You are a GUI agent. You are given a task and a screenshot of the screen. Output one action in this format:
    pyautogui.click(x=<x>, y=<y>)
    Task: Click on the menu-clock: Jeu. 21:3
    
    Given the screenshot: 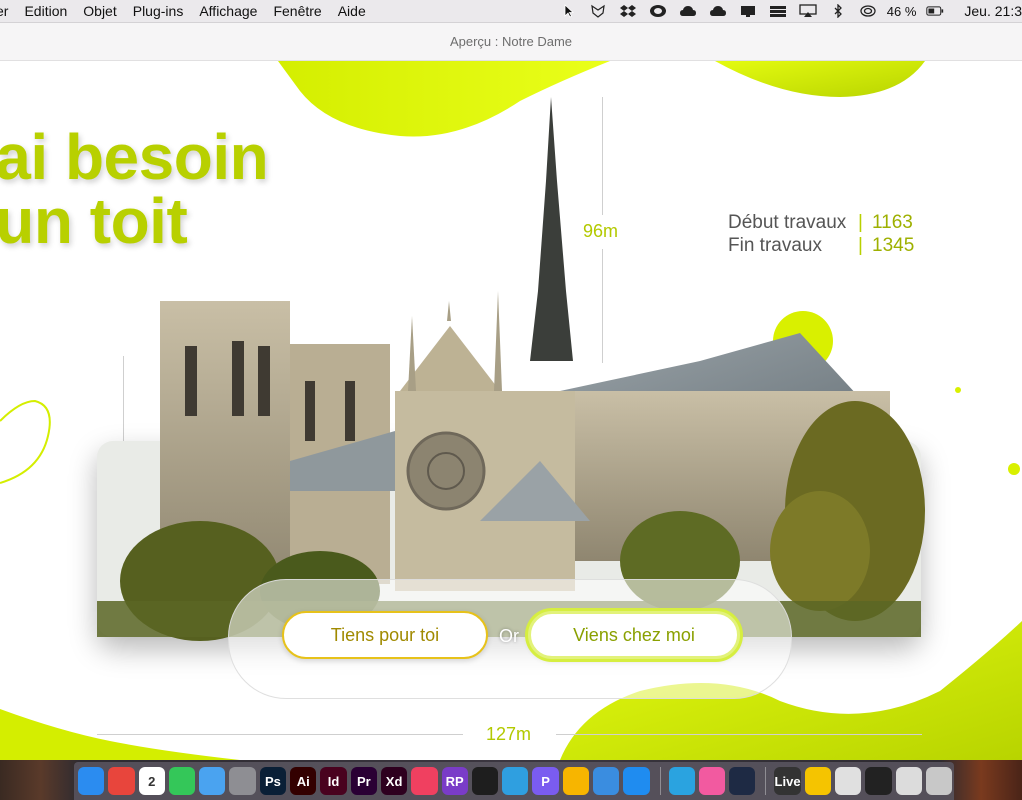 What is the action you would take?
    pyautogui.click(x=993, y=11)
    